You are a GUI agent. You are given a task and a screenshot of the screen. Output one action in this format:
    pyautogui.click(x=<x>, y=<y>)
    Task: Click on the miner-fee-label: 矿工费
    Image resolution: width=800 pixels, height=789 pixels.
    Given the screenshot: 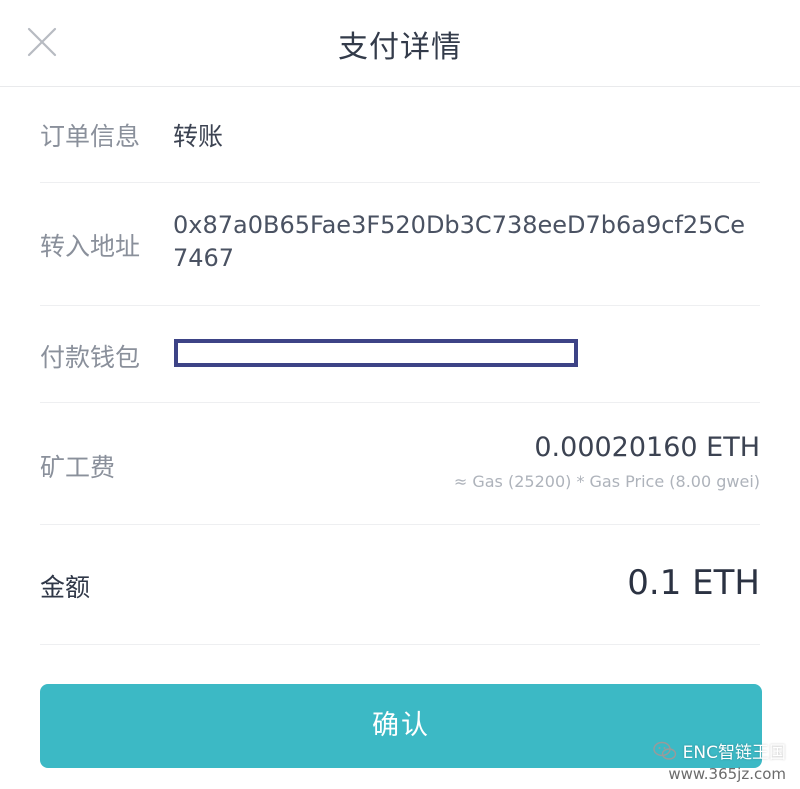 What is the action you would take?
    pyautogui.click(x=78, y=467)
    